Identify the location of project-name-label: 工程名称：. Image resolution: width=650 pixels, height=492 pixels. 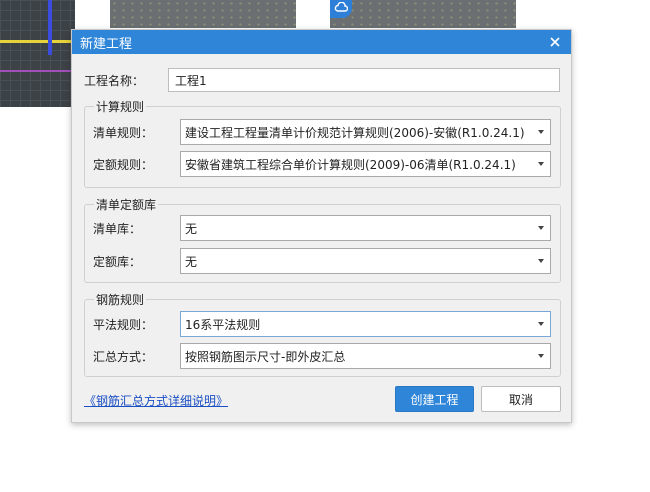
(114, 80).